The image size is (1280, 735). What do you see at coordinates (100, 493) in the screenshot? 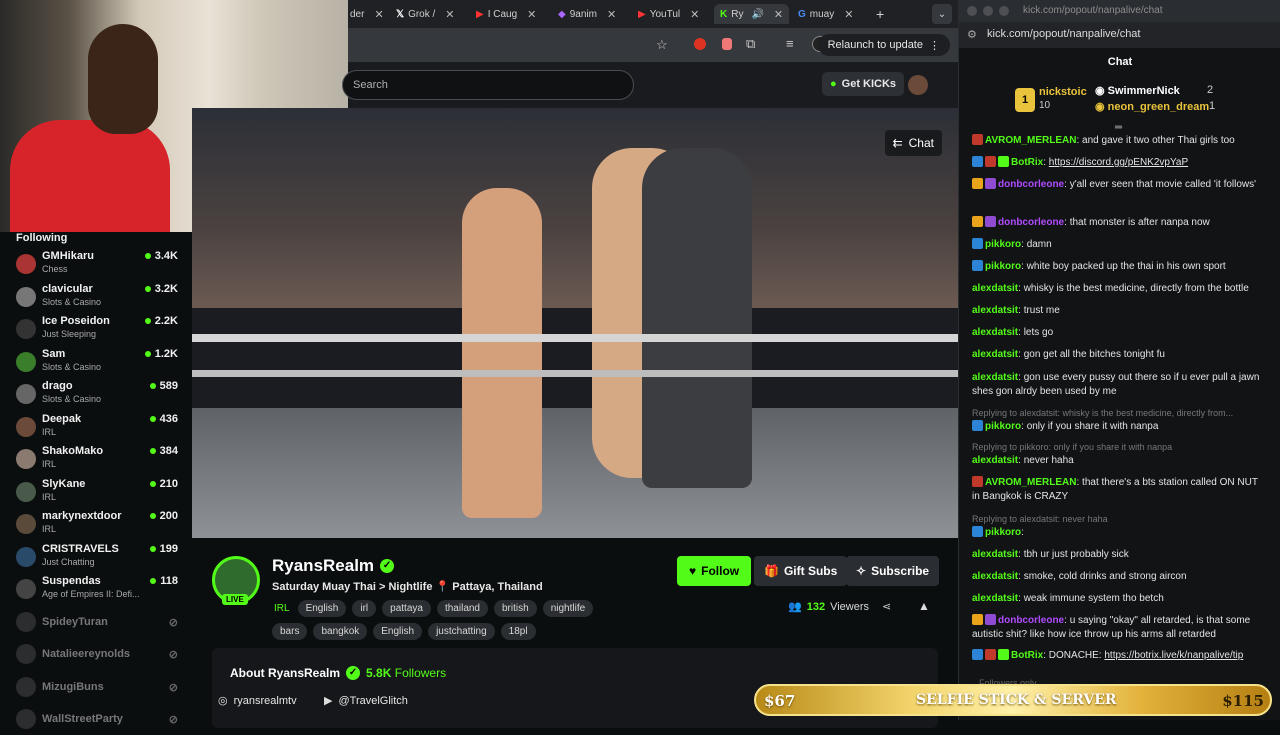
I see `following-item: SlyKane IRL 210` at bounding box center [100, 493].